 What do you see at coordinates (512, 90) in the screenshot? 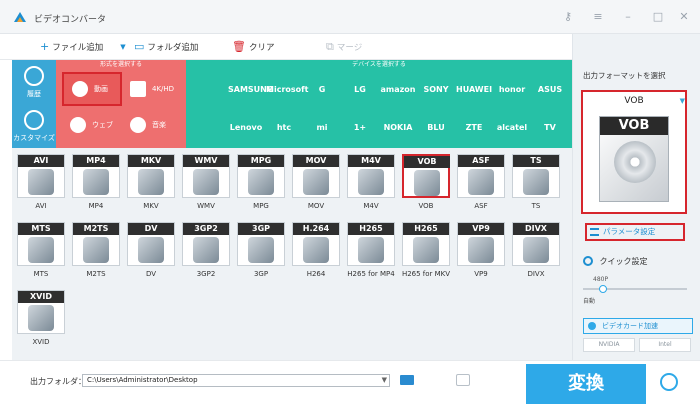
I see `device-item: honor` at bounding box center [512, 90].